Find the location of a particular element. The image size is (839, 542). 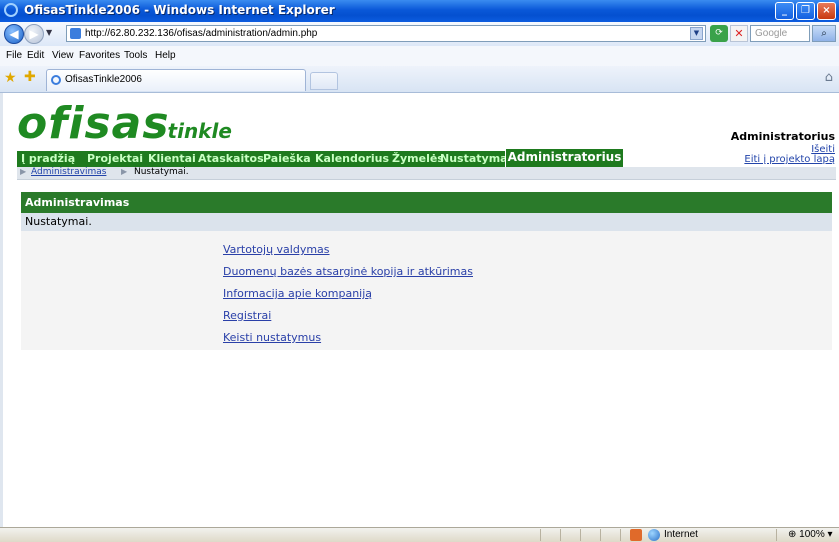

page-icon is located at coordinates (75, 33).